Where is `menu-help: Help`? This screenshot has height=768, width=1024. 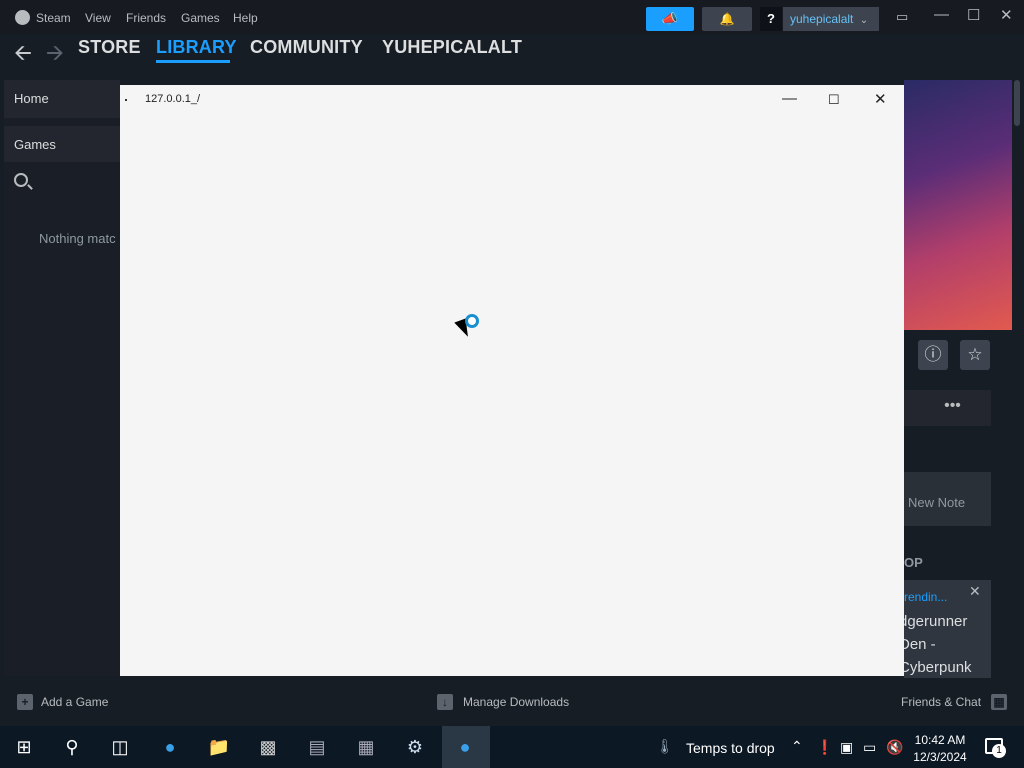
menu-help: Help is located at coordinates (245, 18).